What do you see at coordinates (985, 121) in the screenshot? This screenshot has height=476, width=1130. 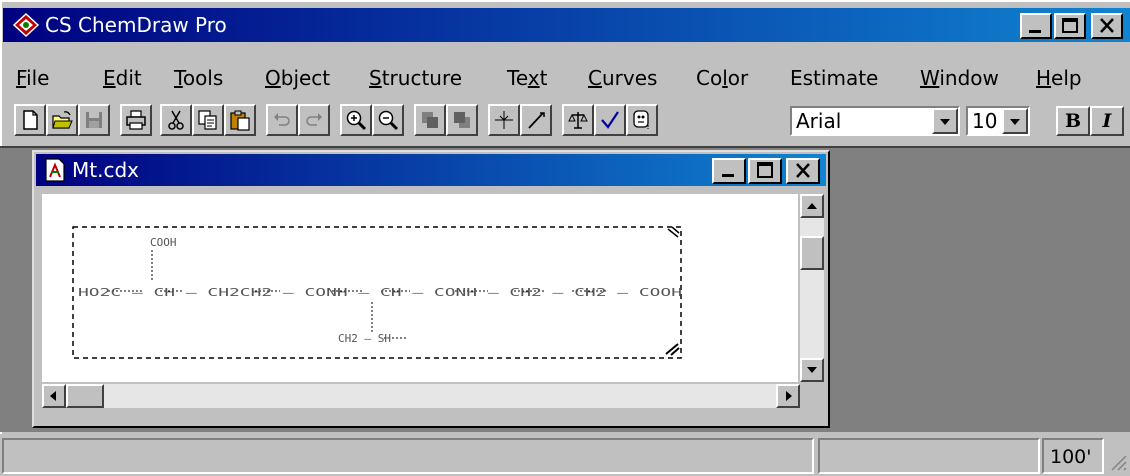 I see `font-size-value: 10` at bounding box center [985, 121].